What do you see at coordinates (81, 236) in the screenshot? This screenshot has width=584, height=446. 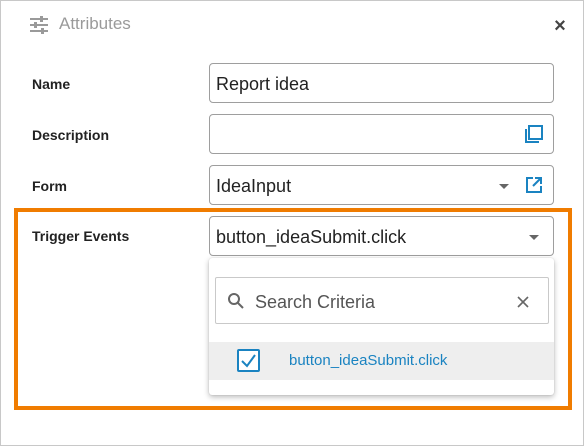 I see `trigger-events-label: Trigger Events` at bounding box center [81, 236].